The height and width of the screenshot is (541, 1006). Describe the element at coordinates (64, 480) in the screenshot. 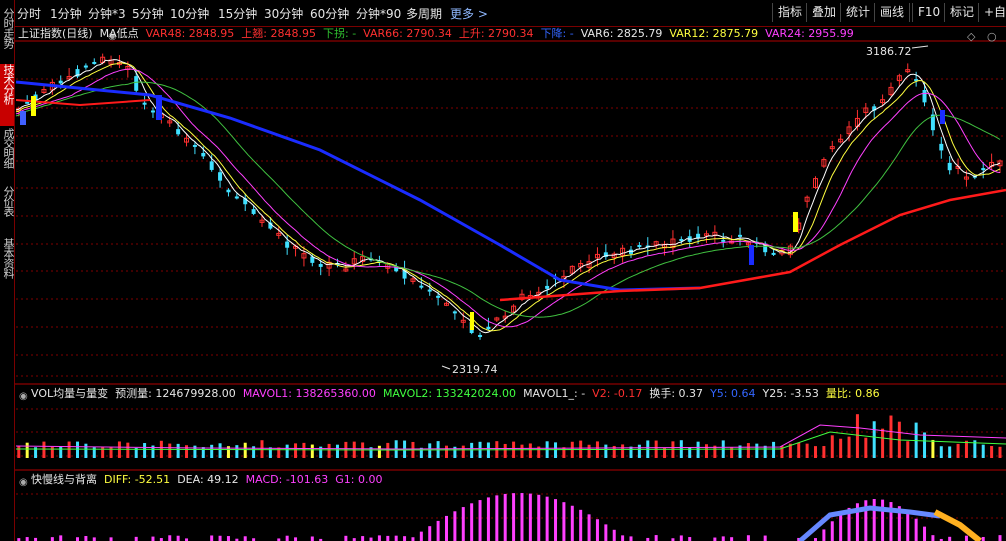

I see `macd-legend-item: 快慢线与背离` at that location.